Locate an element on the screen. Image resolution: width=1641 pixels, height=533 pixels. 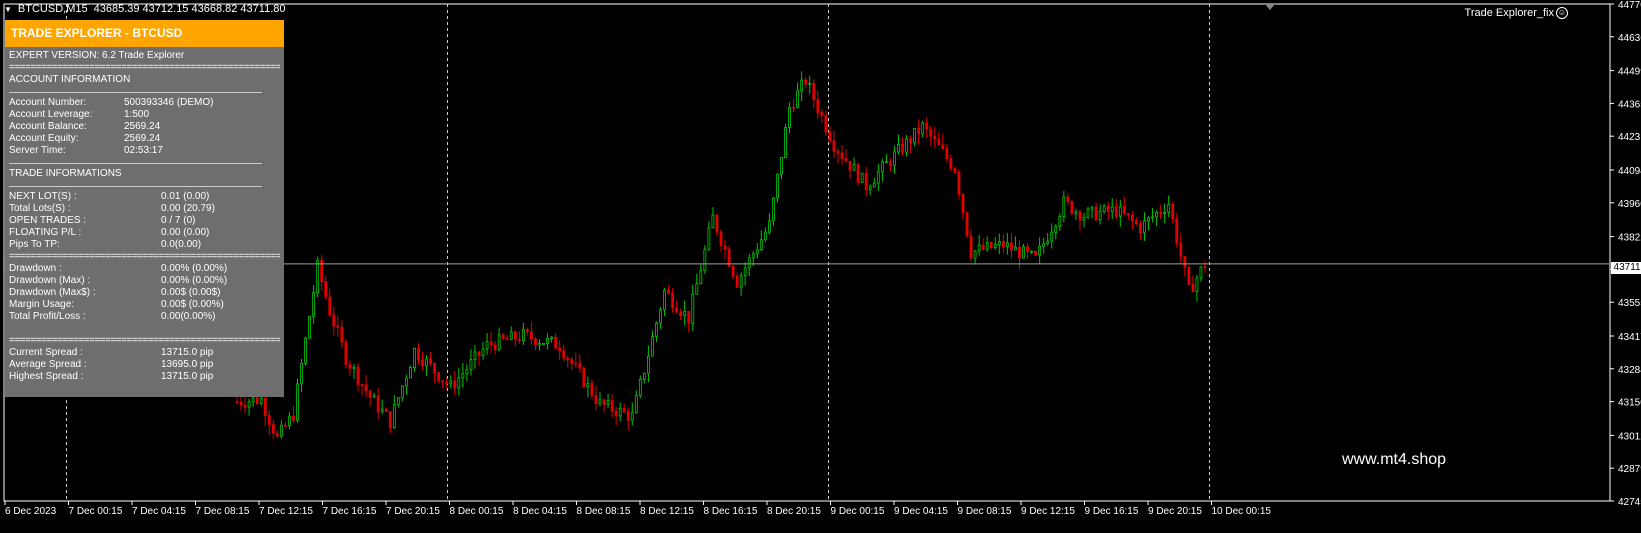
panel-row: Highest Spread : 13715.0 pip is located at coordinates (144, 377).